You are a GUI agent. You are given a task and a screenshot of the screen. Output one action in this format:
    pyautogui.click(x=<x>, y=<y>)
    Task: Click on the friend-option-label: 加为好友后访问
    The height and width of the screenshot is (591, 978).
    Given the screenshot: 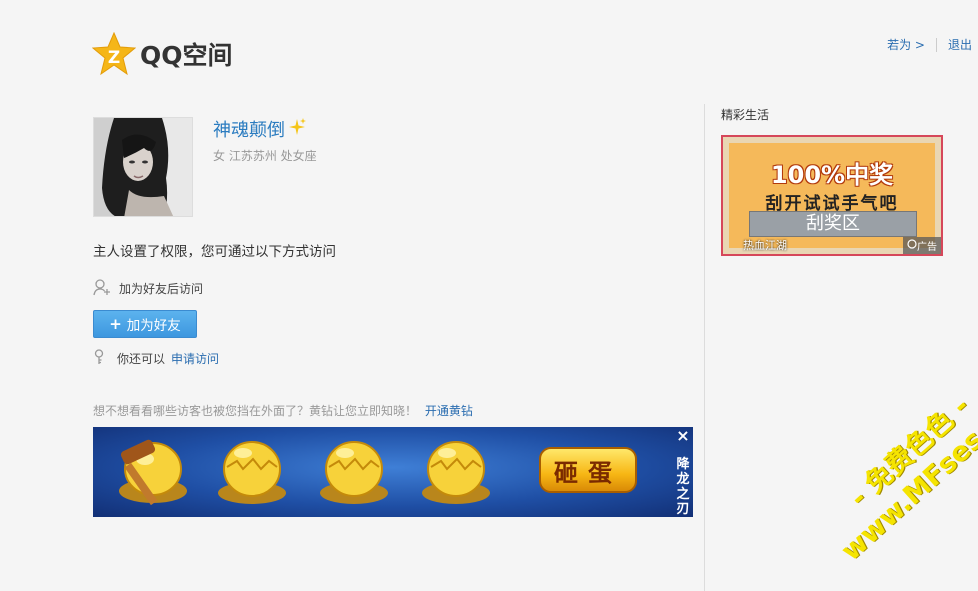 What is the action you would take?
    pyautogui.click(x=161, y=289)
    